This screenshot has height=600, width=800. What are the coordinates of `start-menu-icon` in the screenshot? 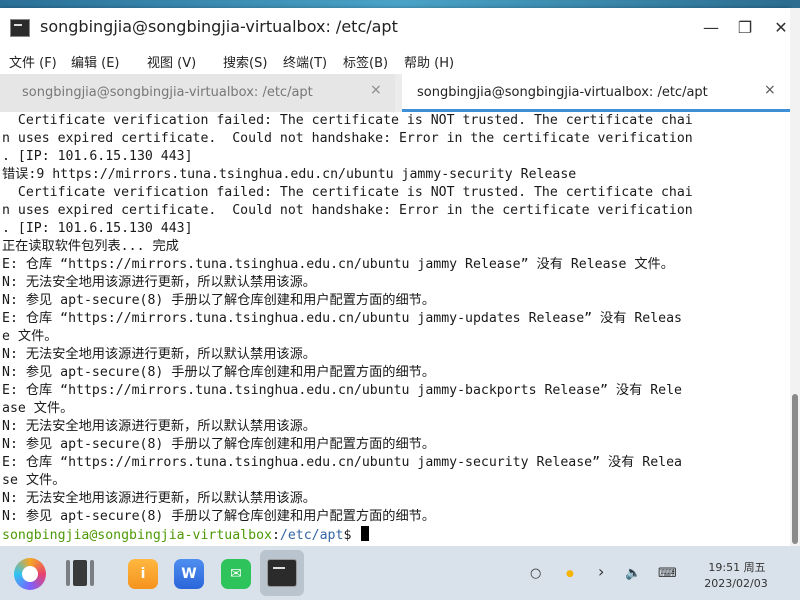 It's located at (30, 574).